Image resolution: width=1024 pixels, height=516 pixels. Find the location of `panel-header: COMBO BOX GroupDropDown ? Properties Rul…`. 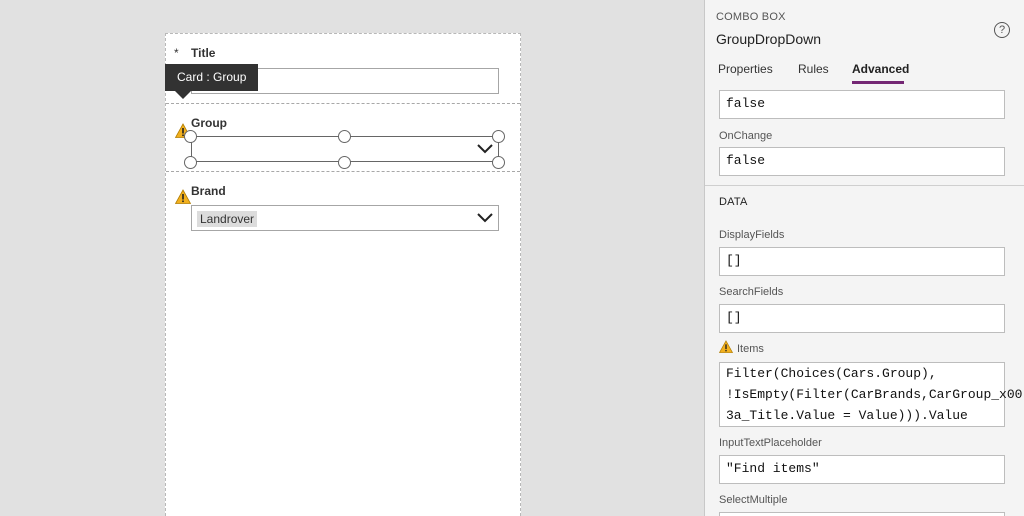

panel-header: COMBO BOX GroupDropDown ? Properties Rul… is located at coordinates (864, 42).